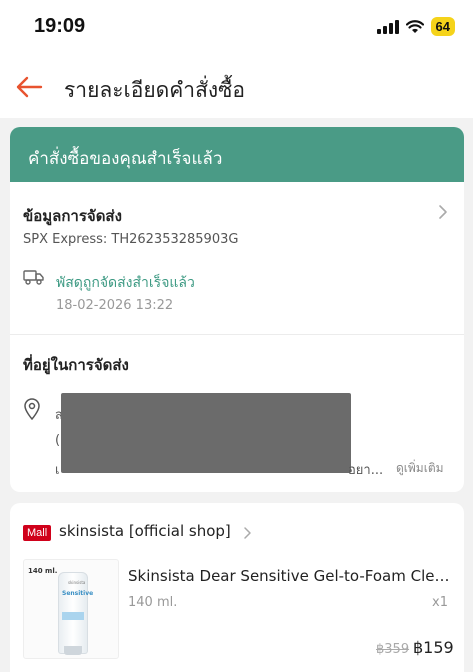 The width and height of the screenshot is (473, 672). I want to click on tube-stripe, so click(73, 616).